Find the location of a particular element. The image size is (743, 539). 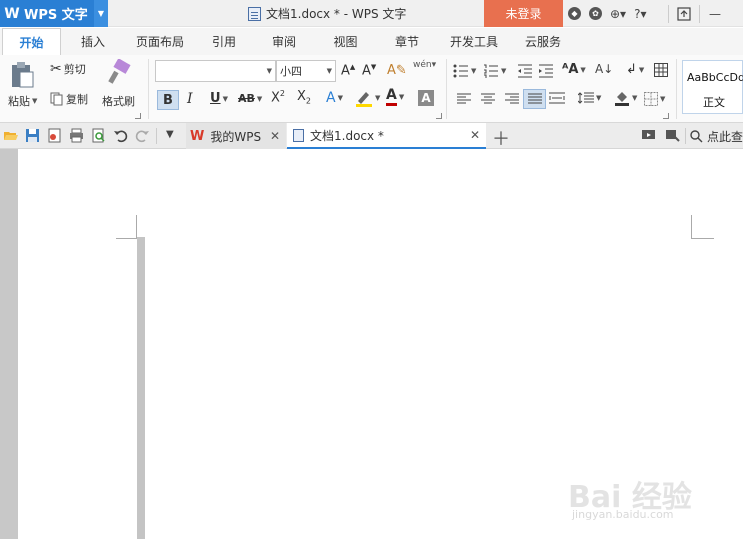

align-right-button is located at coordinates (512, 99).